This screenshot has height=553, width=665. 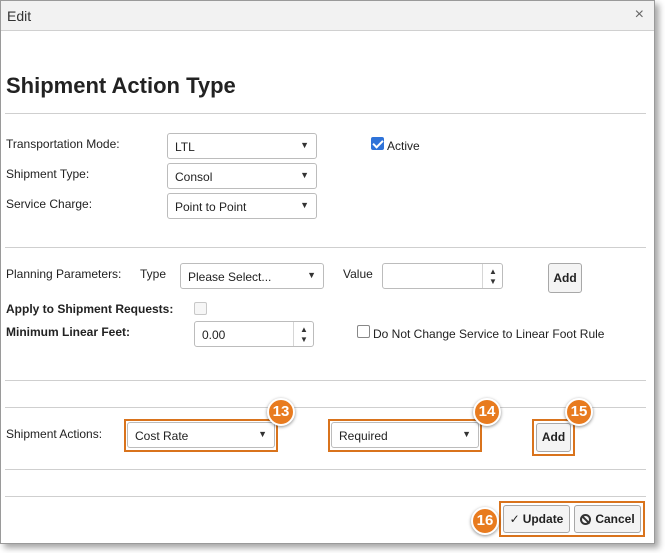 I want to click on minimum-linear-feet-label: Minimum Linear Feet:, so click(x=68, y=332).